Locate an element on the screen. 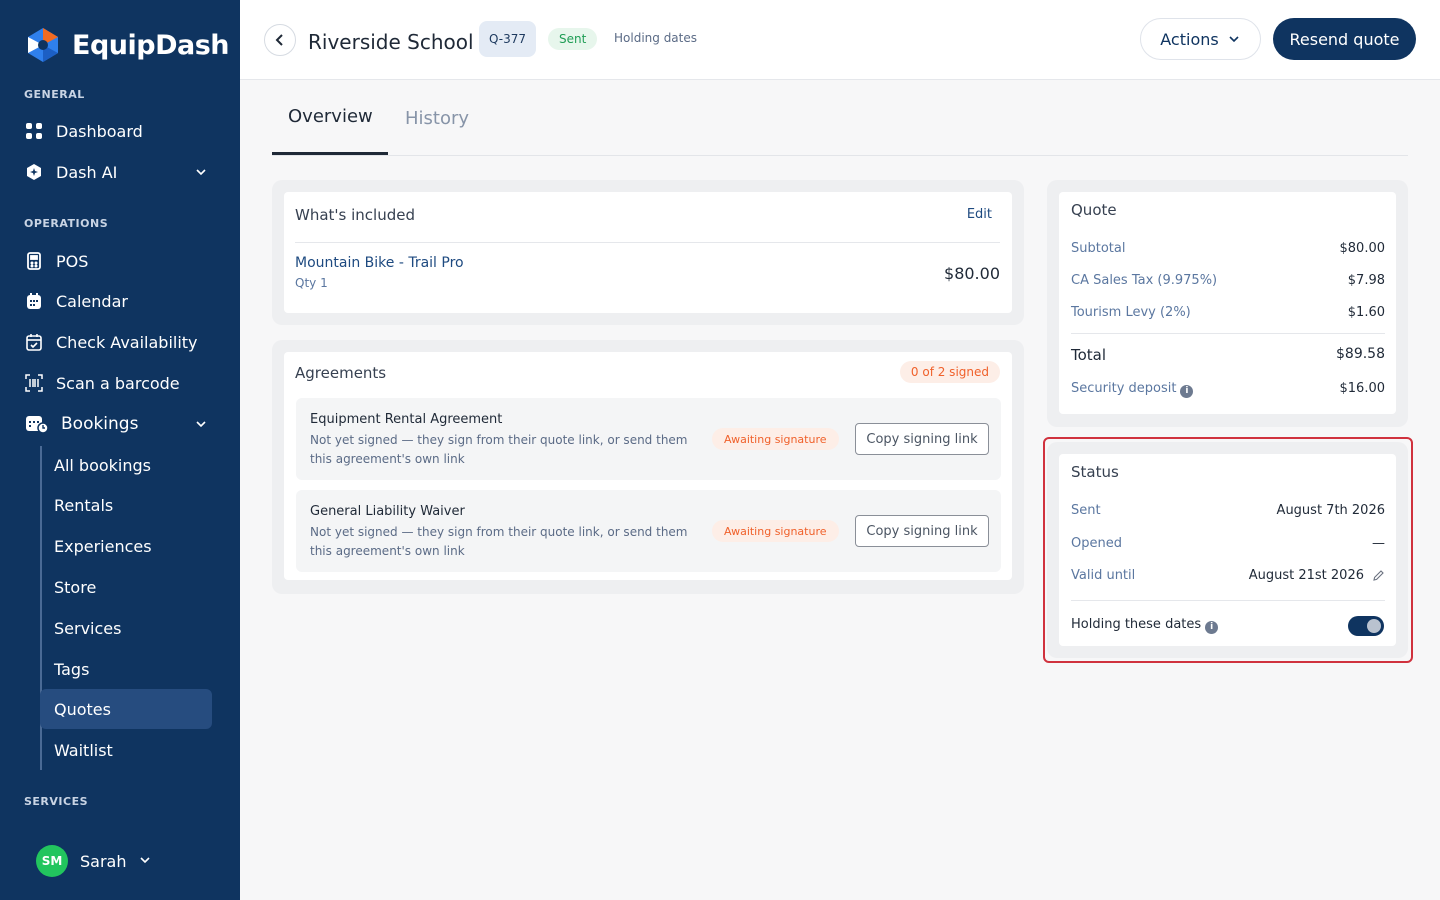 The width and height of the screenshot is (1440, 900). equipdash-logo-icon is located at coordinates (43, 45).